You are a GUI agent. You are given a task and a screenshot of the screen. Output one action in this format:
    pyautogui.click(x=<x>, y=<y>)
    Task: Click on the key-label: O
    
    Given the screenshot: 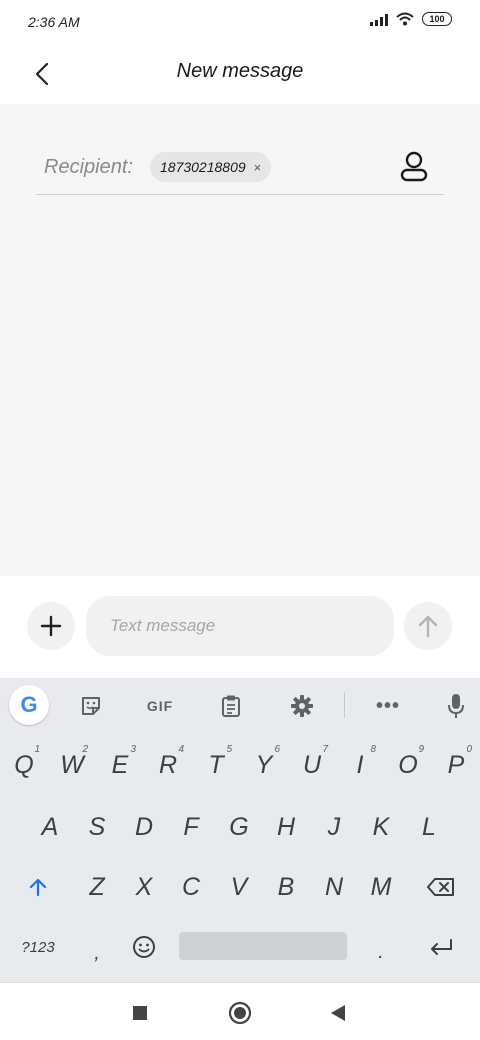 What is the action you would take?
    pyautogui.click(x=408, y=764)
    